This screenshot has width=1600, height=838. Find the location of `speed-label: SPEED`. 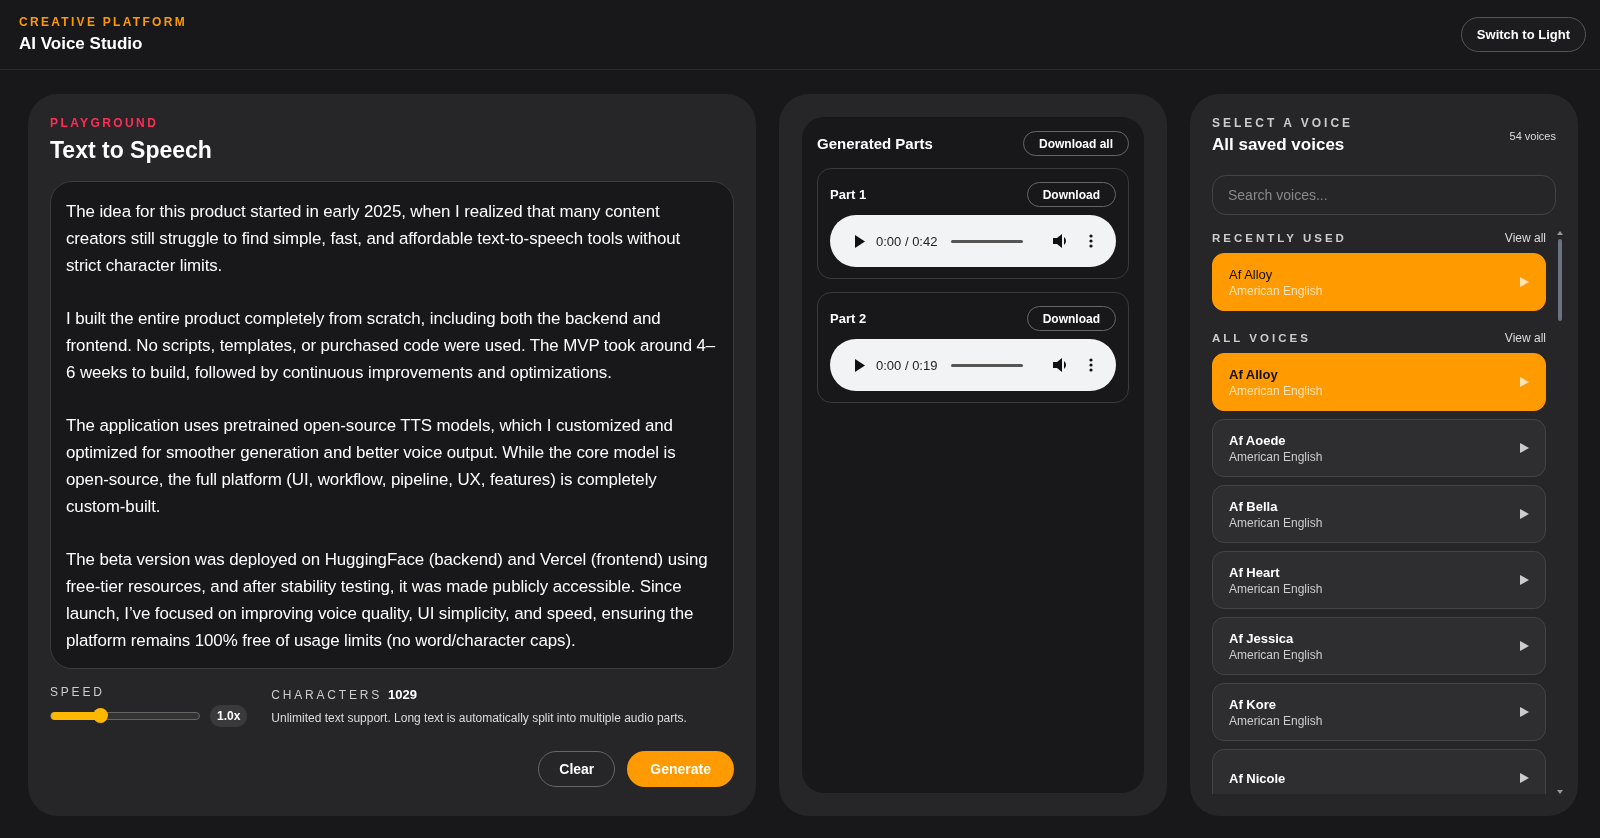

speed-label: SPEED is located at coordinates (78, 692).